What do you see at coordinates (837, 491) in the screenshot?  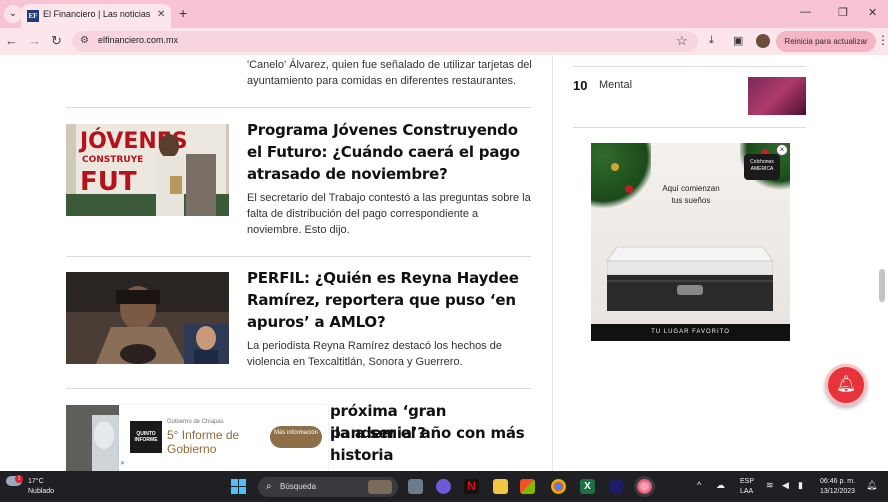 I see `clock-date: 13/12/2023` at bounding box center [837, 491].